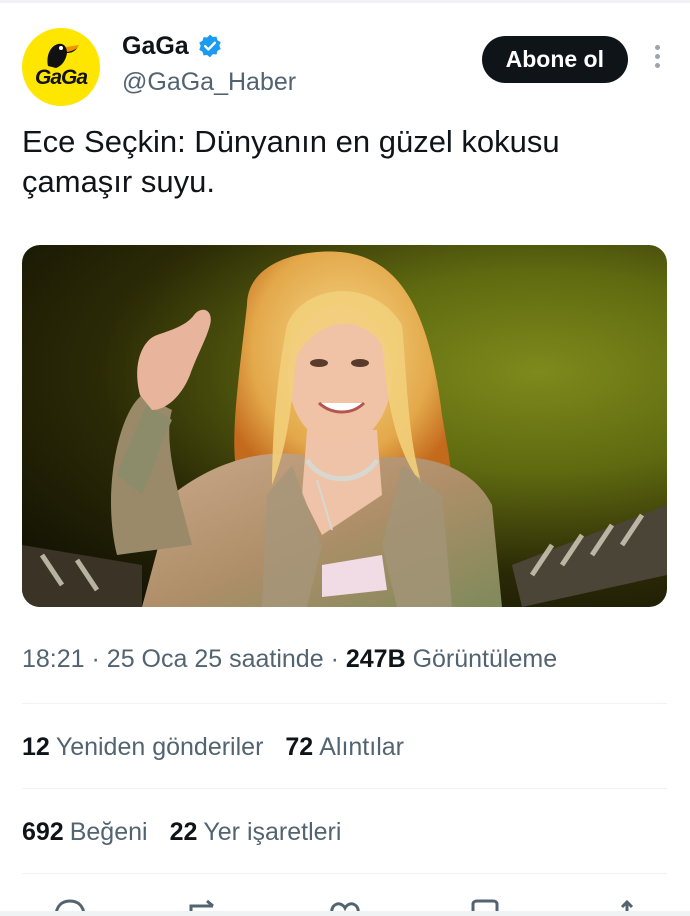 The width and height of the screenshot is (690, 916). I want to click on stats-row-reposts: 12 Yeniden gönderiler 72 Alıntılar, so click(213, 747).